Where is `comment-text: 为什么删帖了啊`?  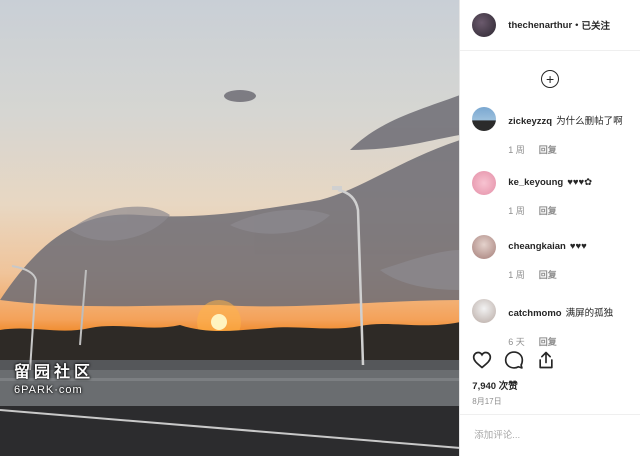
comment-text: 为什么删帖了啊 is located at coordinates (589, 121).